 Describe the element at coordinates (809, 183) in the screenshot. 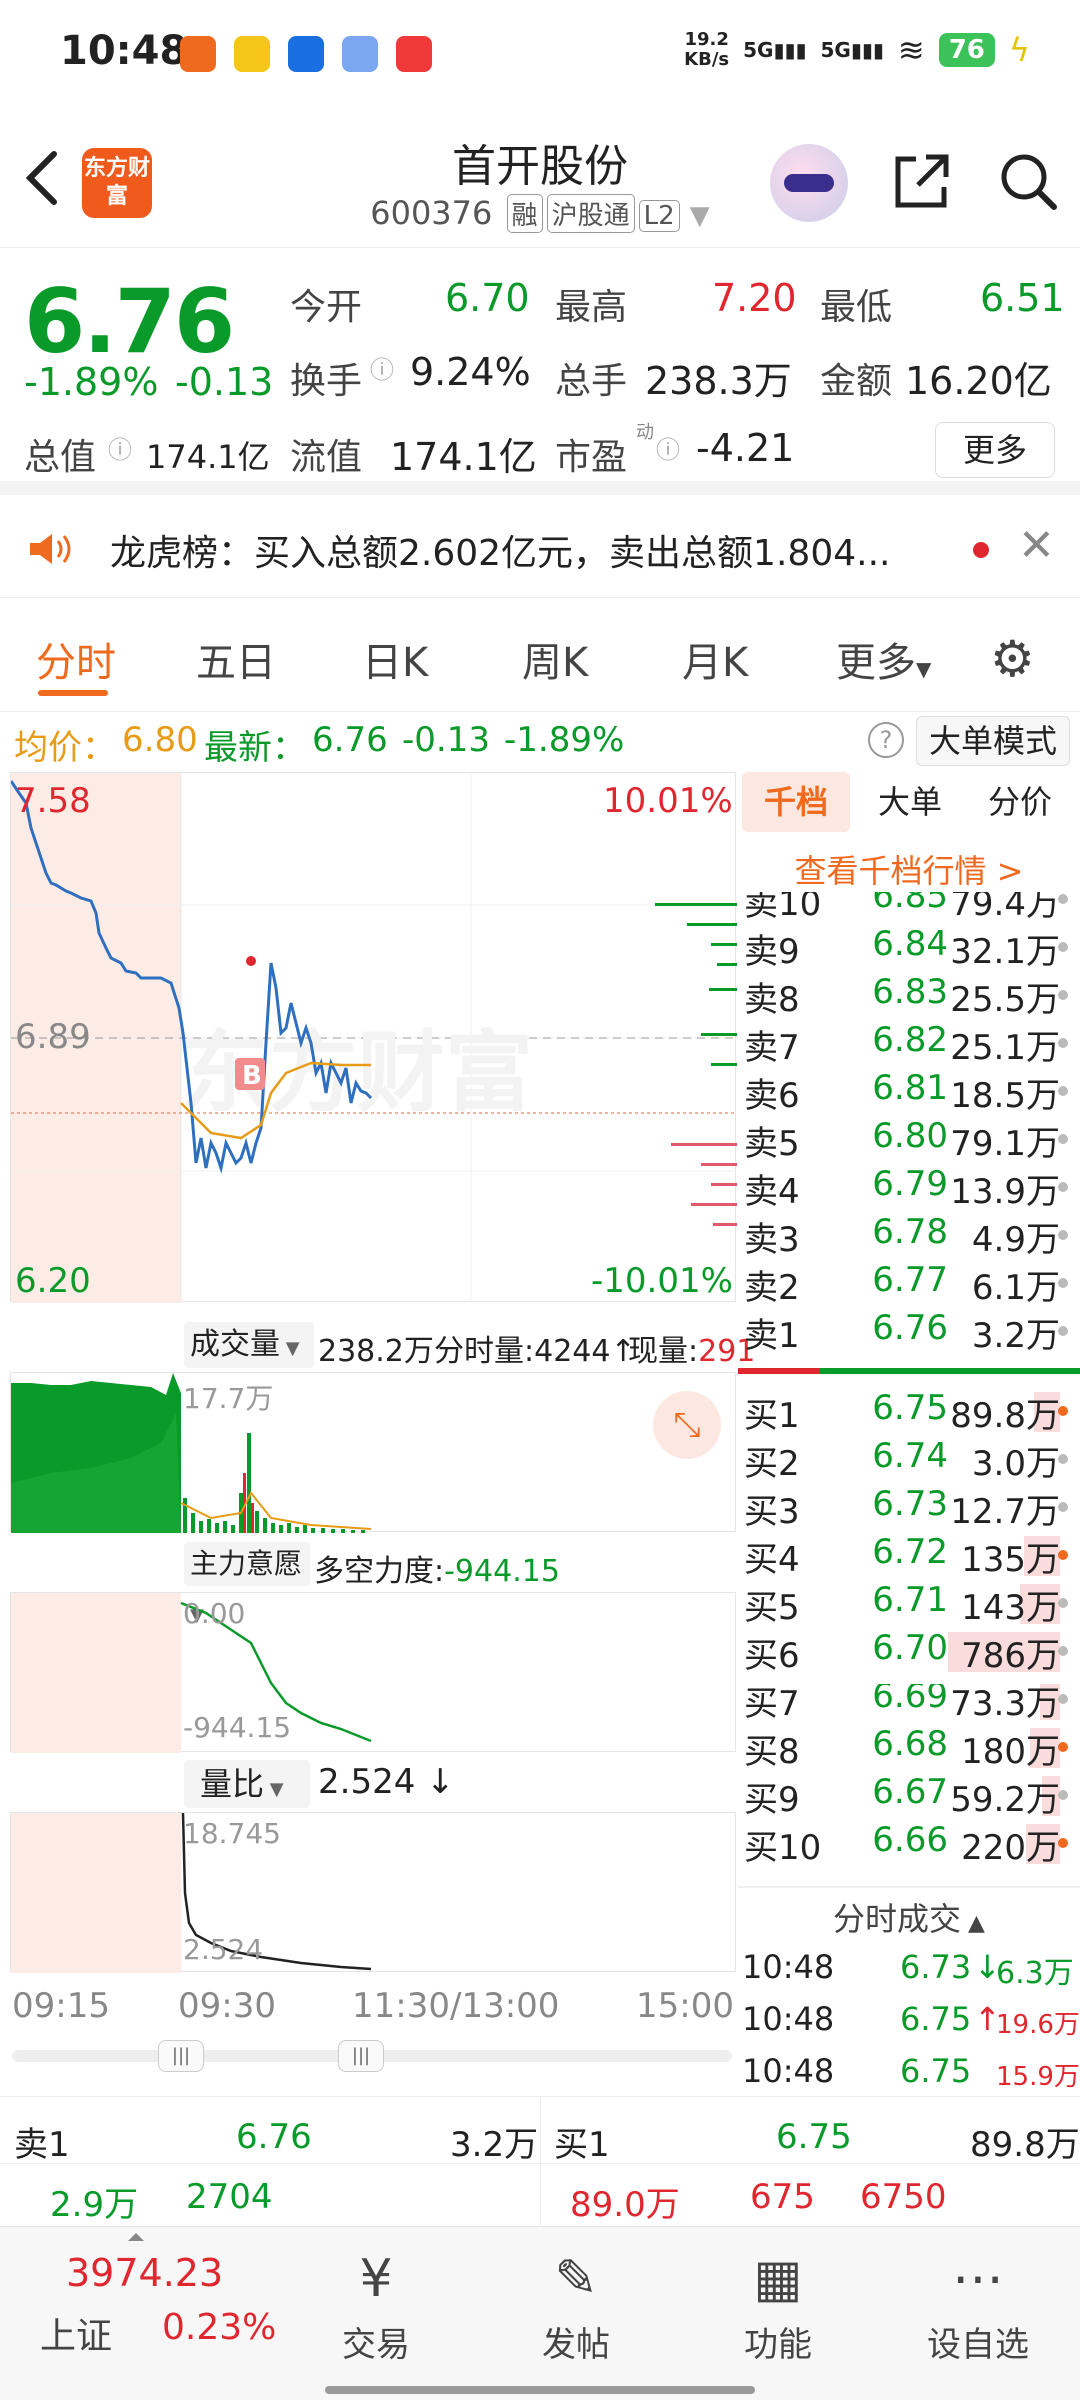

I see `assistant-icon` at that location.